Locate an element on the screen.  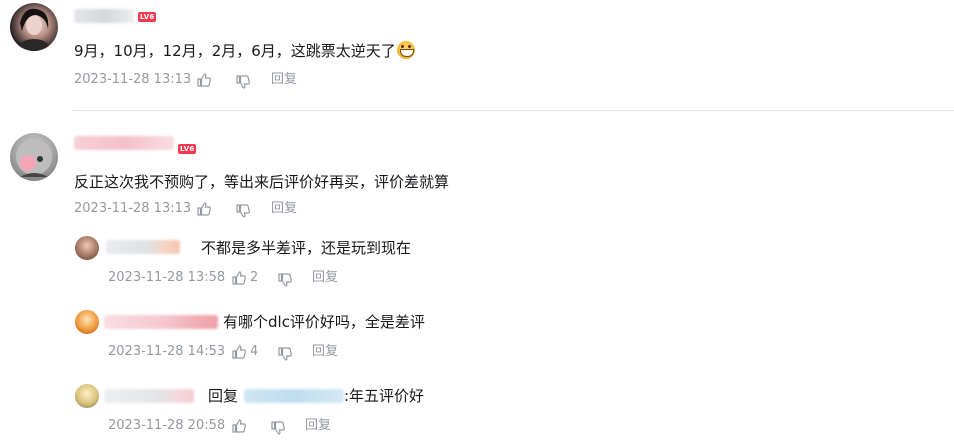
avatar-portrait-icon is located at coordinates (34, 29).